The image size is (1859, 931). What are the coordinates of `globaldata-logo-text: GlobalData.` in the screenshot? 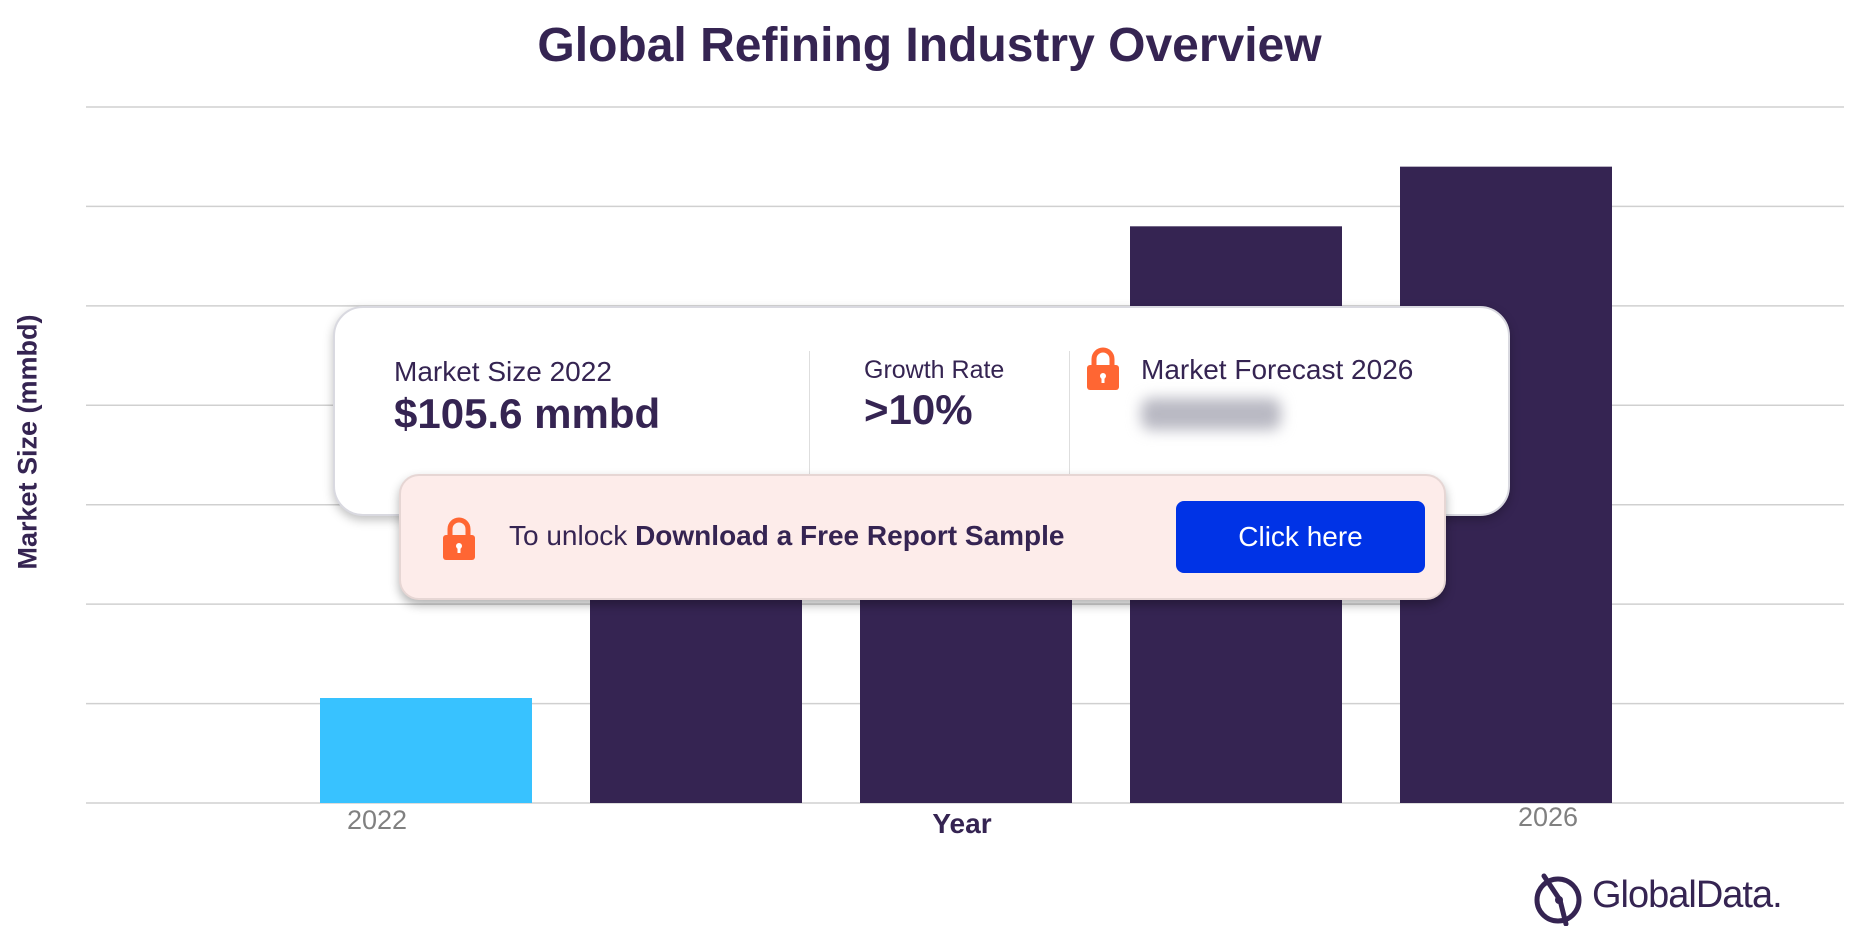 It's located at (1687, 895).